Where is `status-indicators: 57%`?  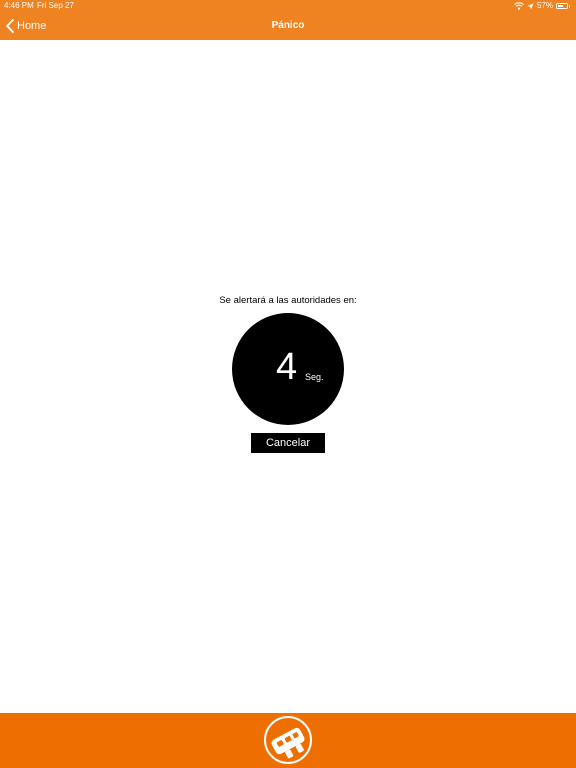 status-indicators: 57% is located at coordinates (542, 6).